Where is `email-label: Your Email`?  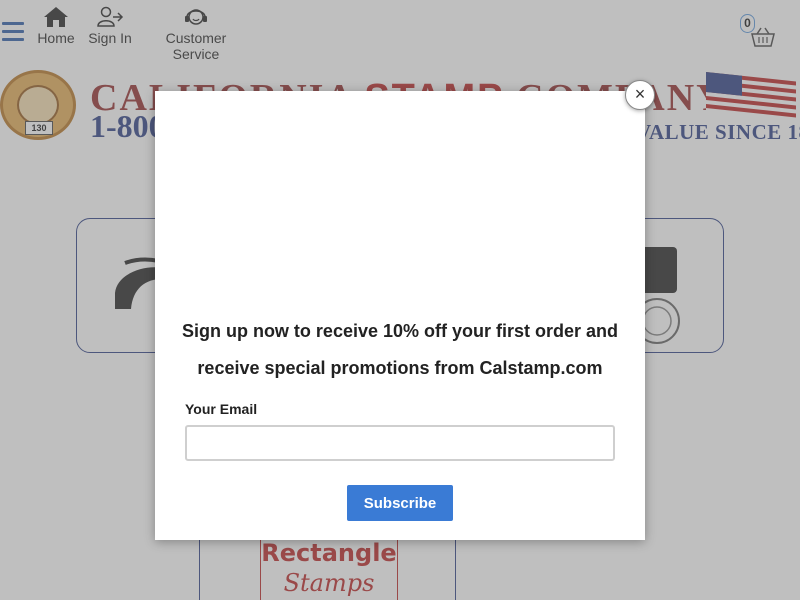
email-label: Your Email is located at coordinates (221, 409).